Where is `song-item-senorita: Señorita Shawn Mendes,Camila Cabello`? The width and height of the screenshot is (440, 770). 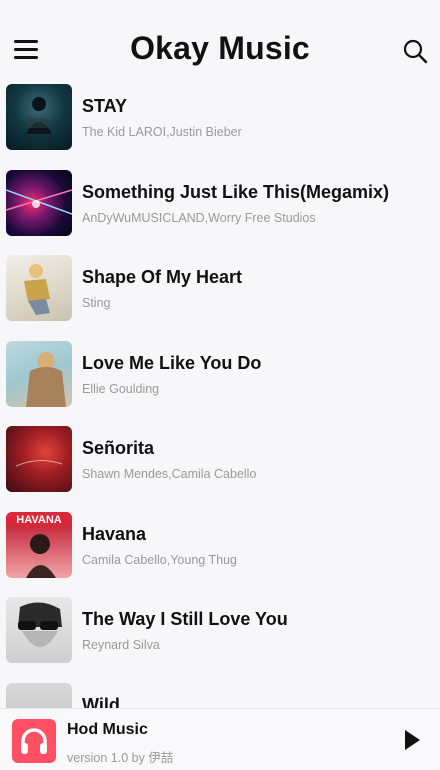 song-item-senorita: Señorita Shawn Mendes,Camila Cabello is located at coordinates (220, 469).